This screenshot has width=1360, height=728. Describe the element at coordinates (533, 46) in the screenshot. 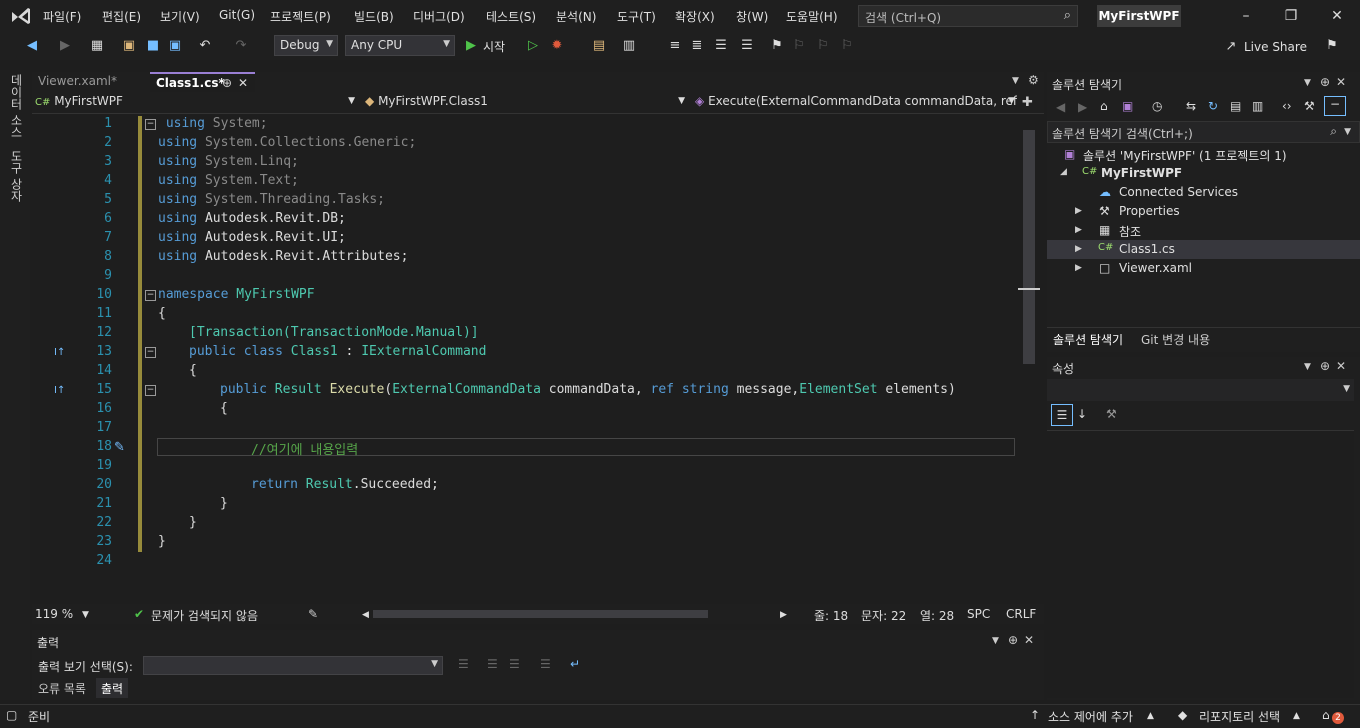

I see `start-without-debug-icon: ▷` at that location.